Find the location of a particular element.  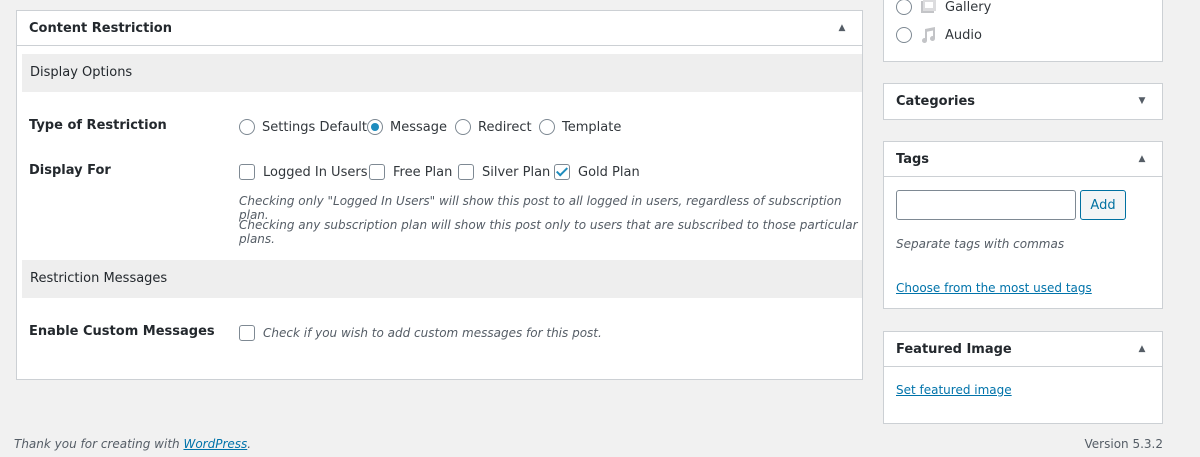

add-tag-button: Add is located at coordinates (1103, 205).